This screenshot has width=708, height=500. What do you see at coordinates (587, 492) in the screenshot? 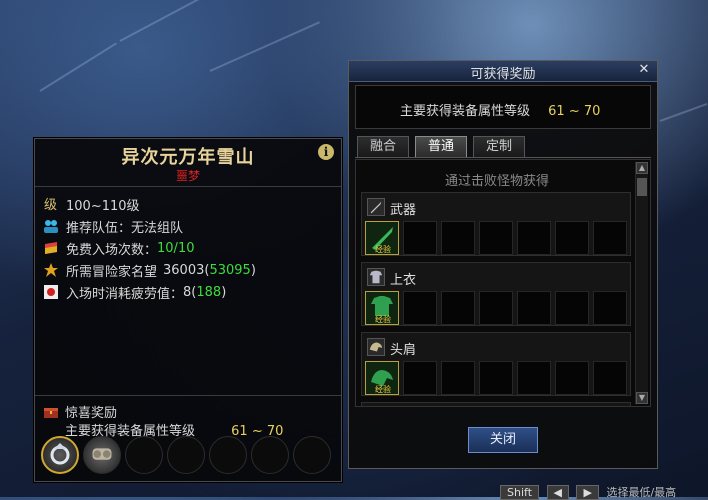
I see `next-button: ▶` at bounding box center [587, 492].